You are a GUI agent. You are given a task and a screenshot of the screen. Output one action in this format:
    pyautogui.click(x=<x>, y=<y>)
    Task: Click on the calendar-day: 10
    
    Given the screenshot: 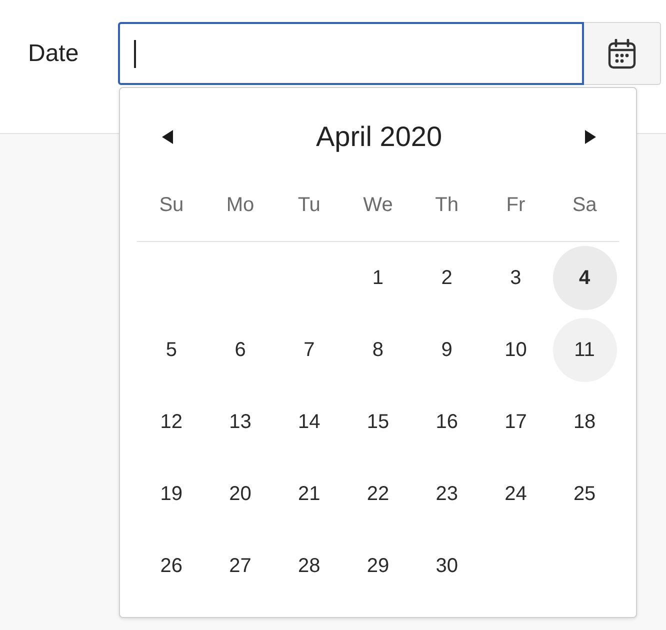 What is the action you would take?
    pyautogui.click(x=515, y=350)
    